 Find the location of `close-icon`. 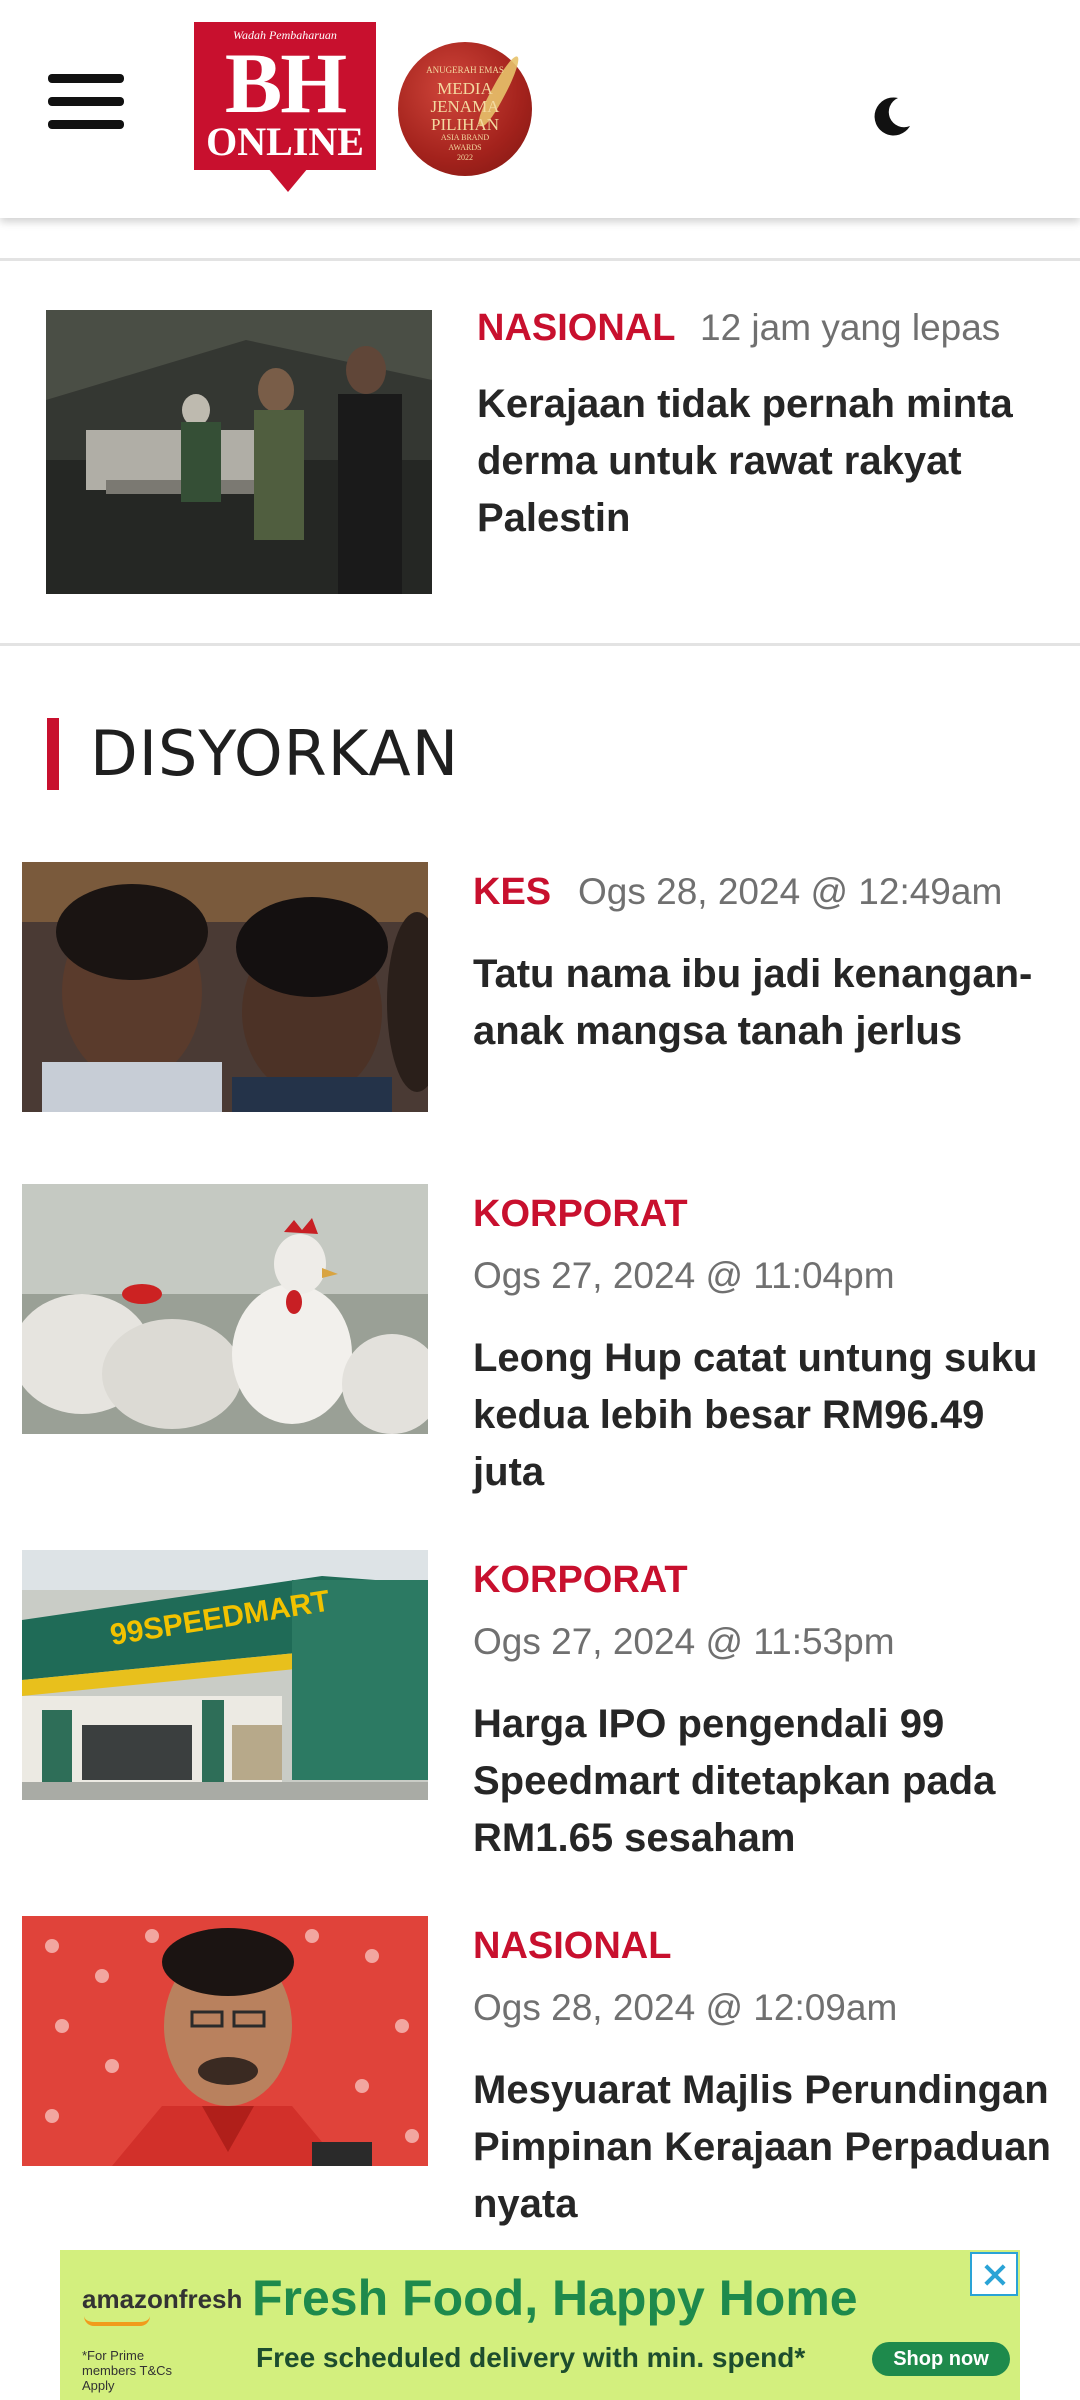

close-icon is located at coordinates (994, 2274).